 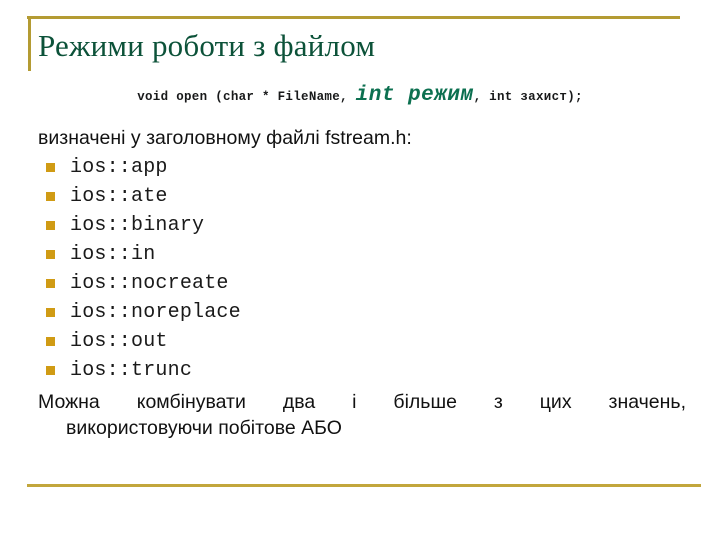 What do you see at coordinates (242, 97) in the screenshot?
I see `code-signature-prefix: void open (char * FileName,` at bounding box center [242, 97].